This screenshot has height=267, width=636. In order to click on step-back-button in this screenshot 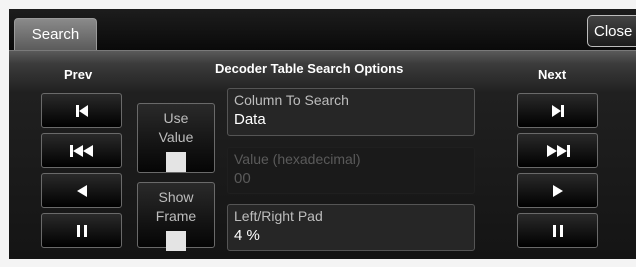, I will do `click(81, 190)`.